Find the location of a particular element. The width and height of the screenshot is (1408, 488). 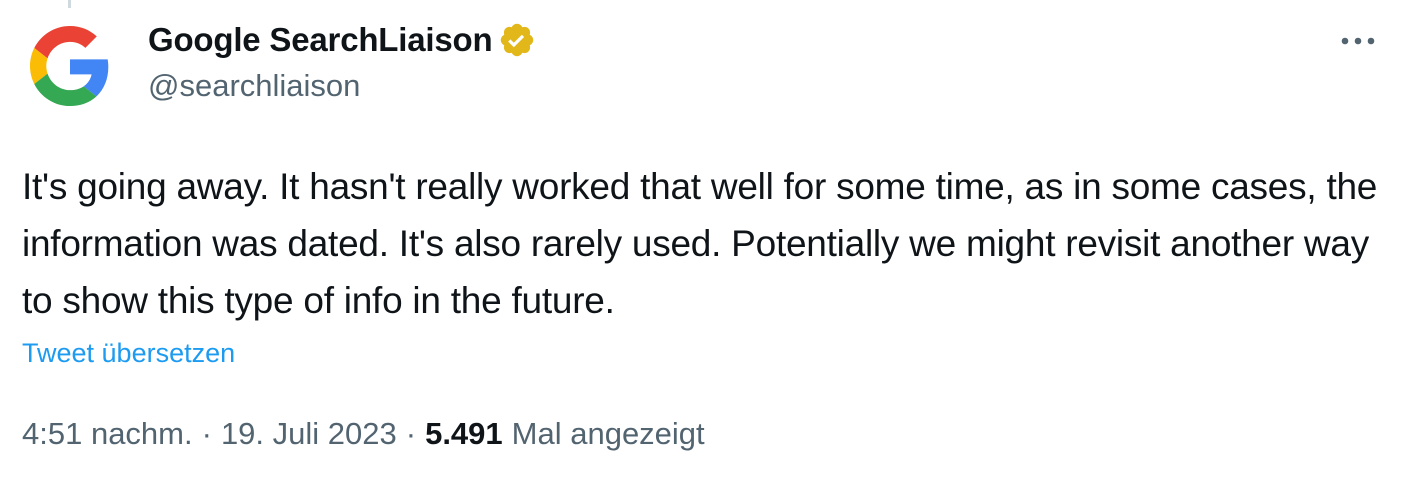

thread-connector-line is located at coordinates (69, 4).